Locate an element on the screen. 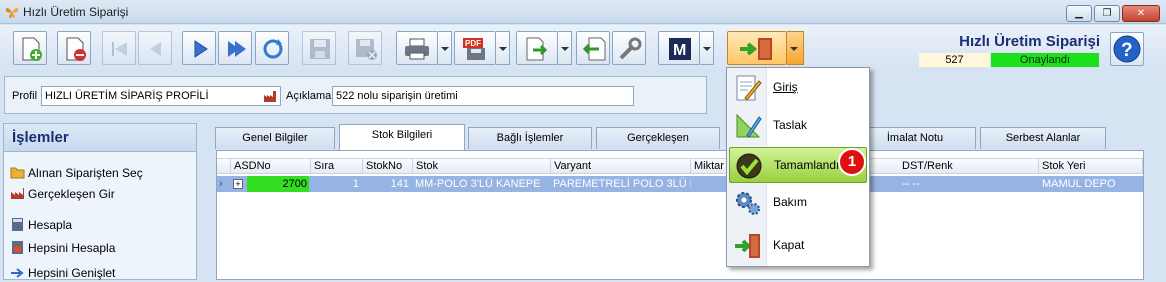  expand-all-item: Hepsini Genişlet is located at coordinates (62, 273).